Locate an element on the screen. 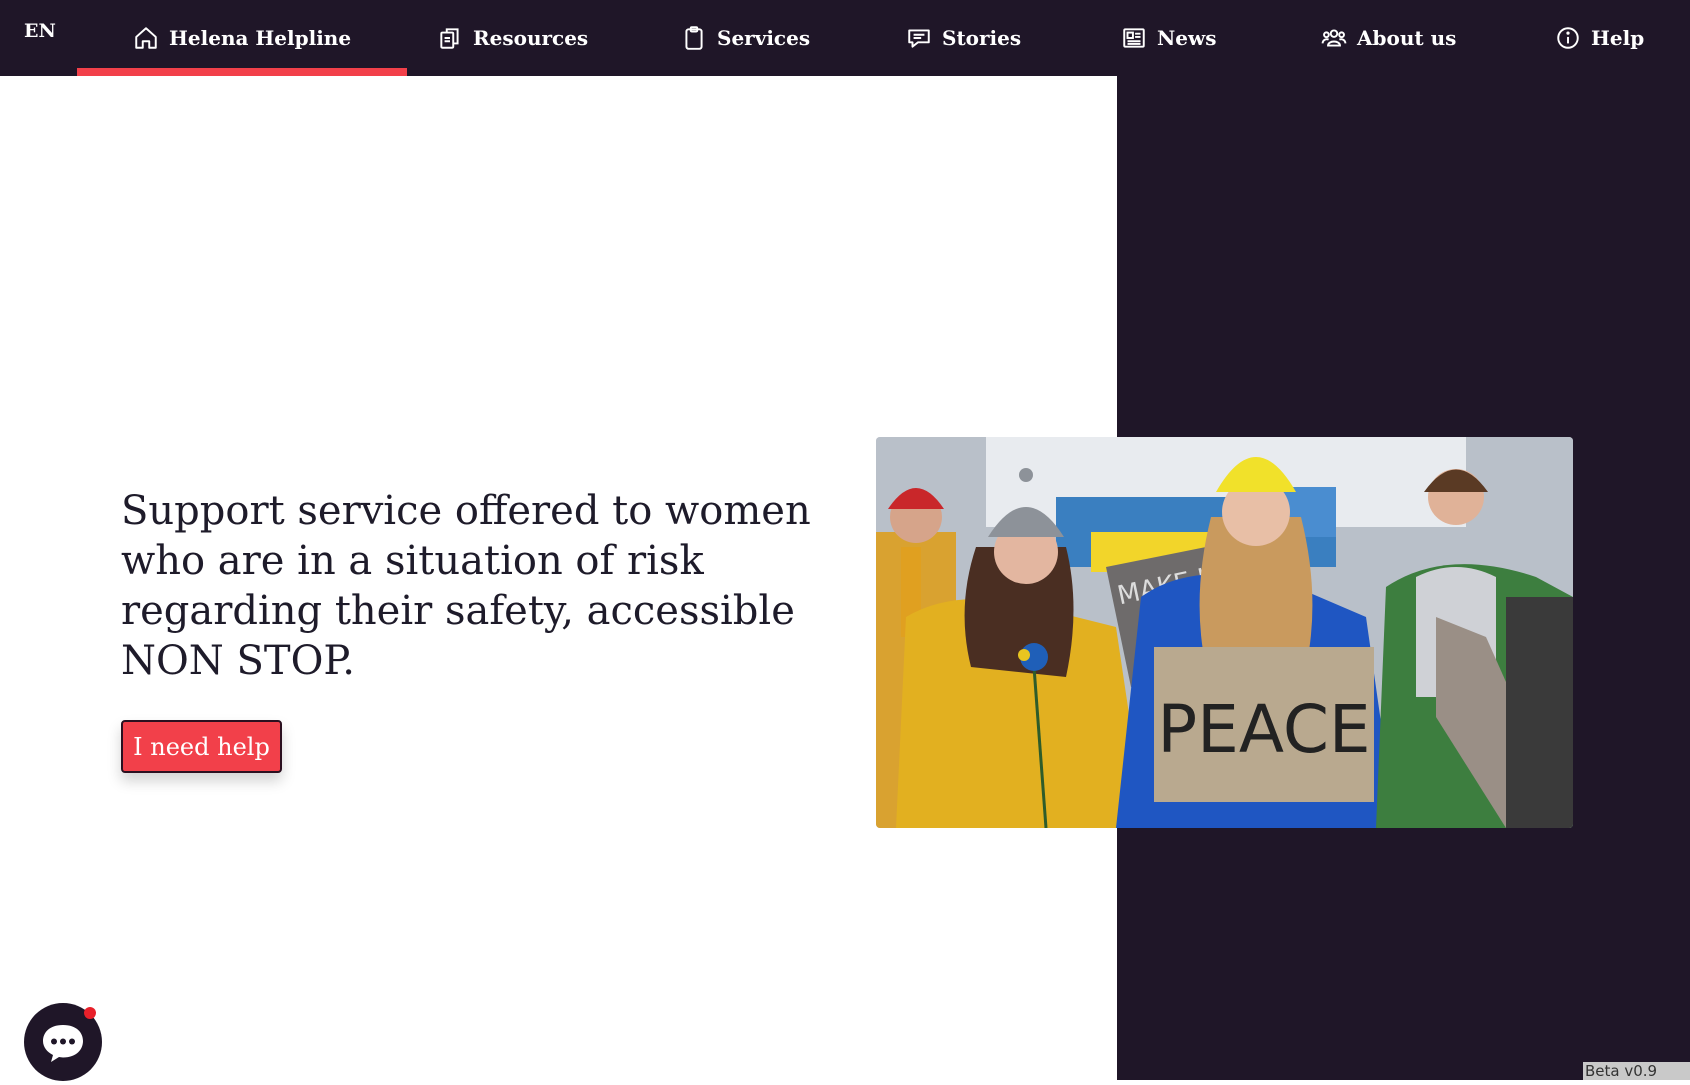 Image resolution: width=1690 pixels, height=1085 pixels. newspaper-icon is located at coordinates (1134, 38).